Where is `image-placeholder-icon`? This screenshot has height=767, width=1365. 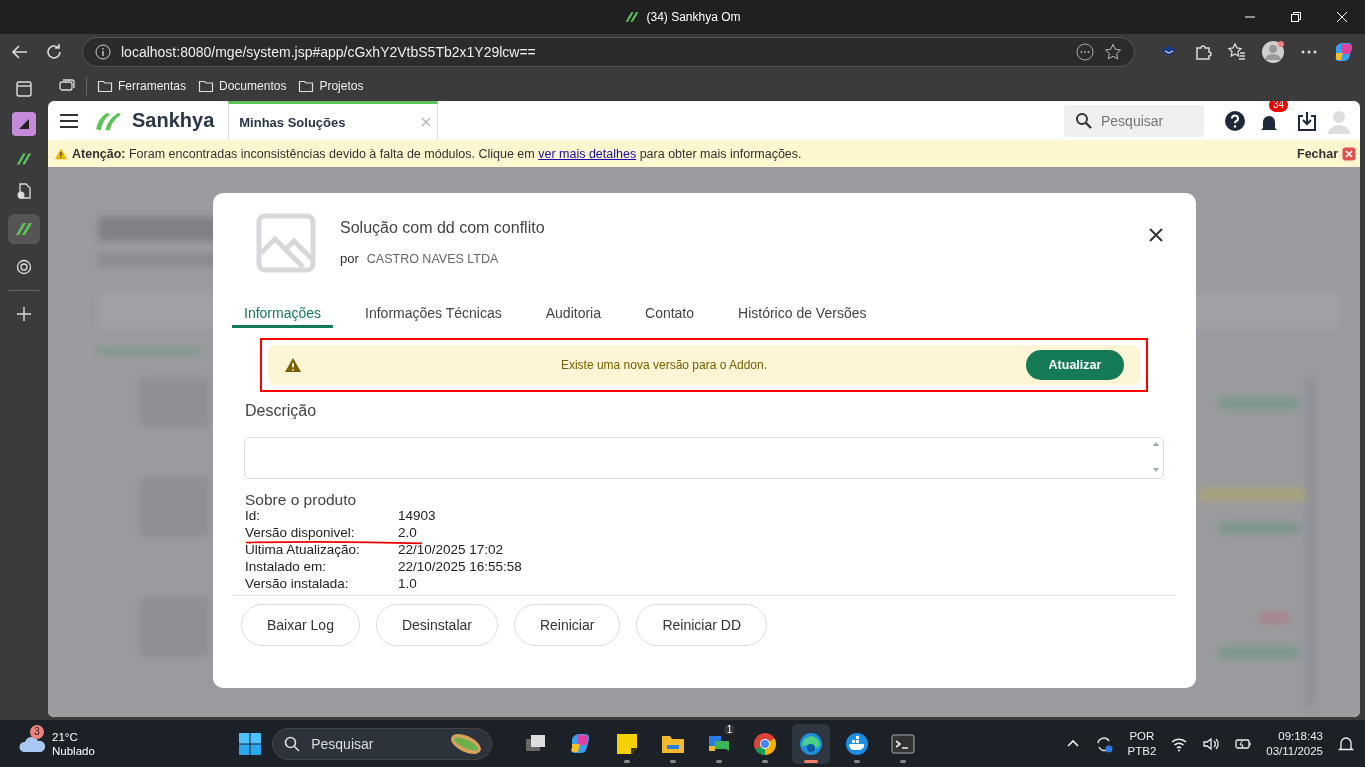 image-placeholder-icon is located at coordinates (286, 243).